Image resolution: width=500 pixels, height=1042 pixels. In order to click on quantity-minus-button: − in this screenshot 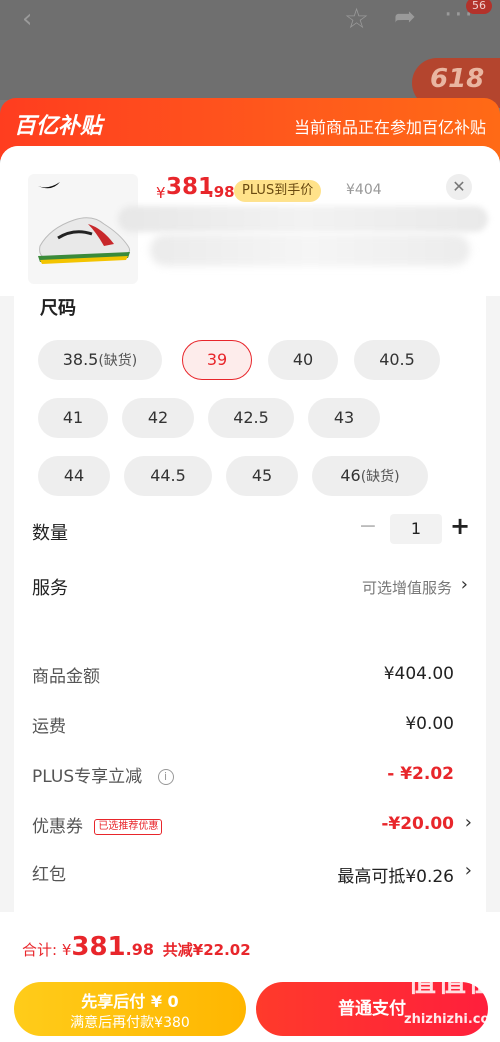, I will do `click(368, 529)`.